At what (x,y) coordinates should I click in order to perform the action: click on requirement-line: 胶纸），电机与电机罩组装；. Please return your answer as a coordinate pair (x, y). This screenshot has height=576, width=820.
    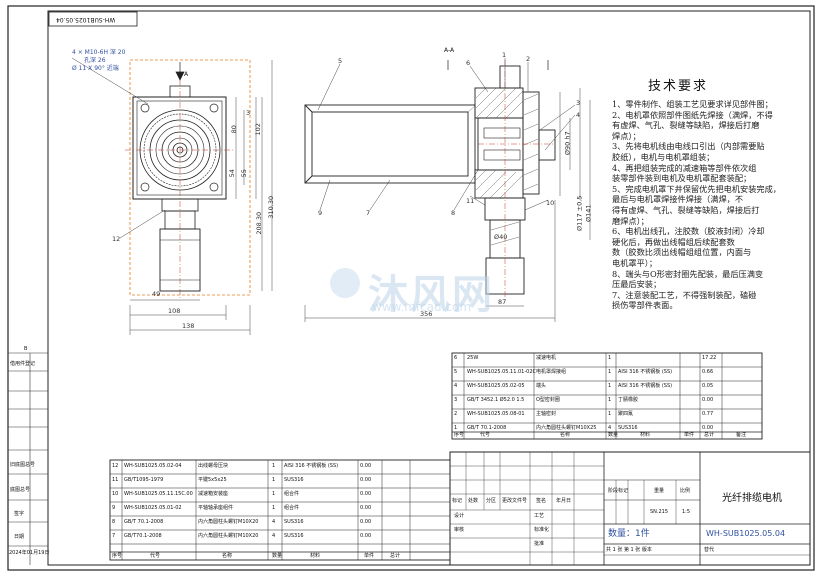
    Looking at the image, I should click on (663, 156).